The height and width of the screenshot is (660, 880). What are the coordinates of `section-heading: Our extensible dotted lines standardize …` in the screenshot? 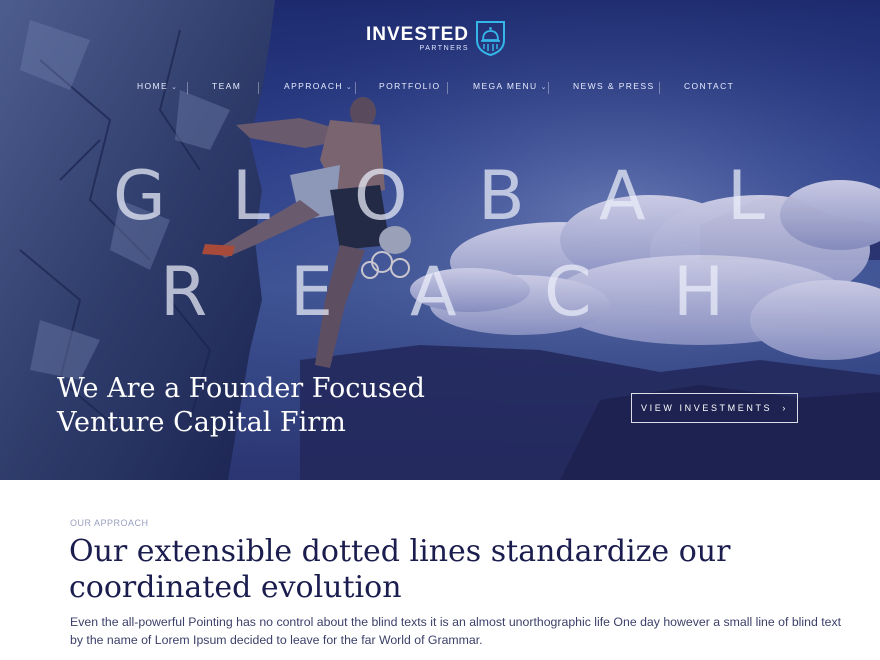 It's located at (429, 570).